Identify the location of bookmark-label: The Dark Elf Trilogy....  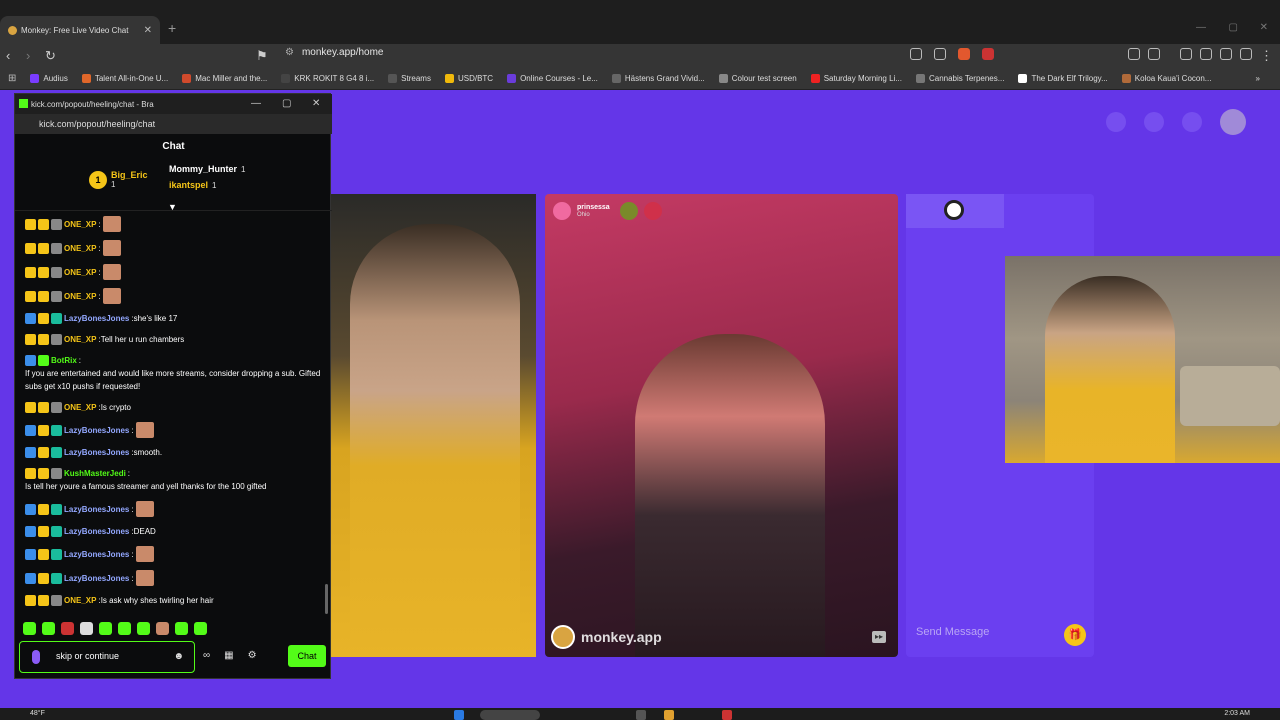
(1069, 78).